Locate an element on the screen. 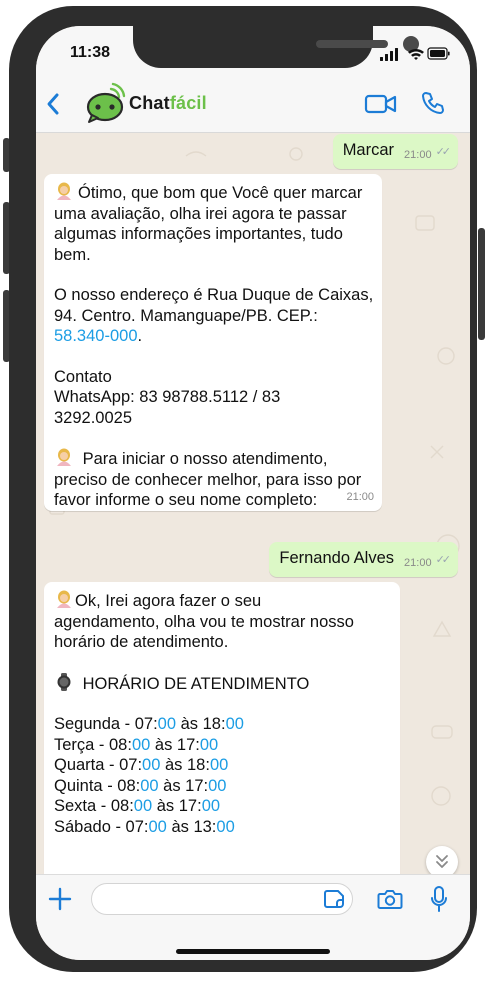 This screenshot has height=982, width=489. status-time: 11:38 is located at coordinates (90, 52).